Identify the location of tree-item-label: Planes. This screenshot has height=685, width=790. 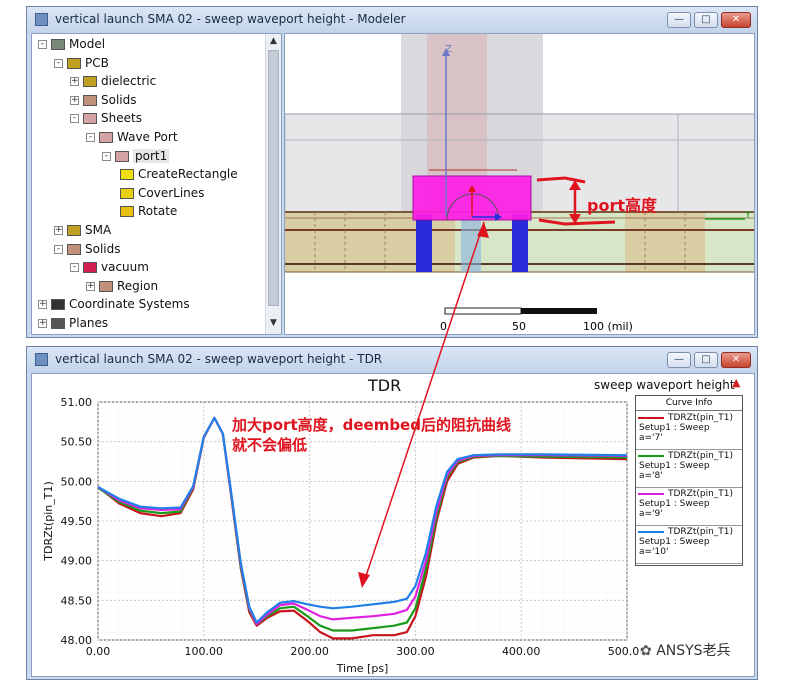
(89, 323).